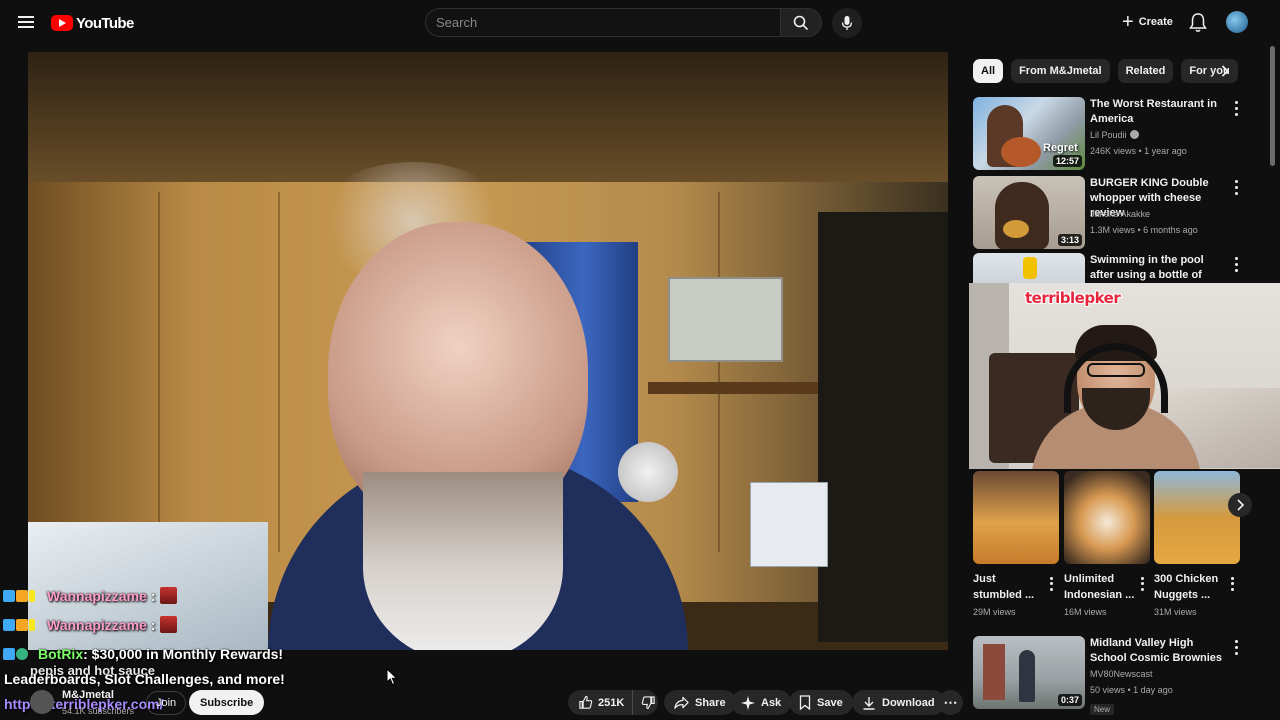 Image resolution: width=1280 pixels, height=720 pixels. I want to click on youtube-play-icon, so click(62, 23).